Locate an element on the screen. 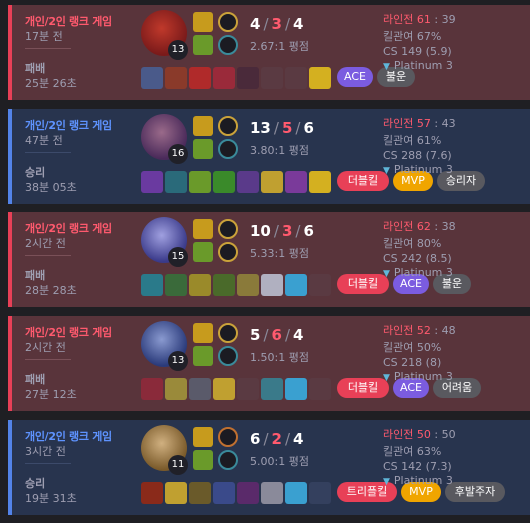 The image size is (530, 523). creep-score: CS 149 (5.9) is located at coordinates (417, 51).